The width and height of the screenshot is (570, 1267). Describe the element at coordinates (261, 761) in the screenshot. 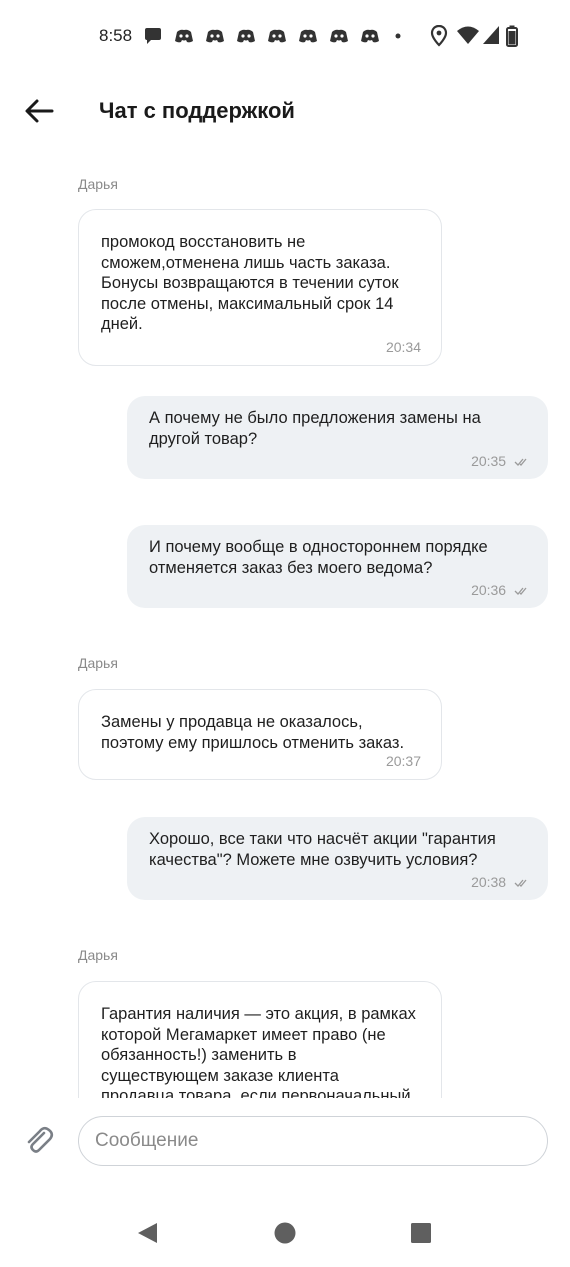

I see `message-meta: 20:37` at that location.